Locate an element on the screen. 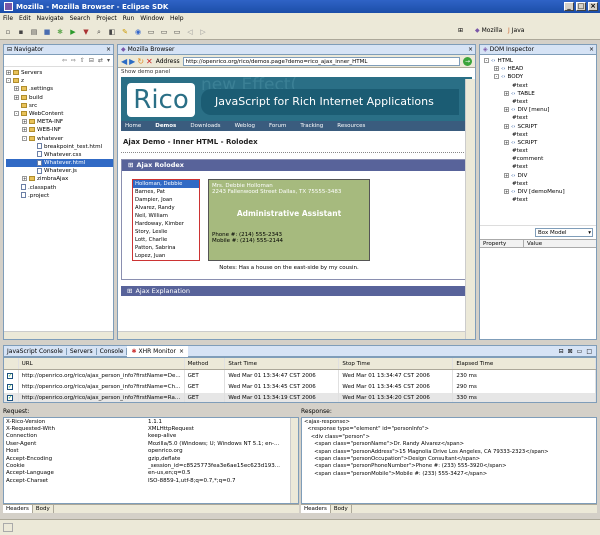 The image size is (600, 535). forward-nav-icon: ▷ is located at coordinates (203, 32).